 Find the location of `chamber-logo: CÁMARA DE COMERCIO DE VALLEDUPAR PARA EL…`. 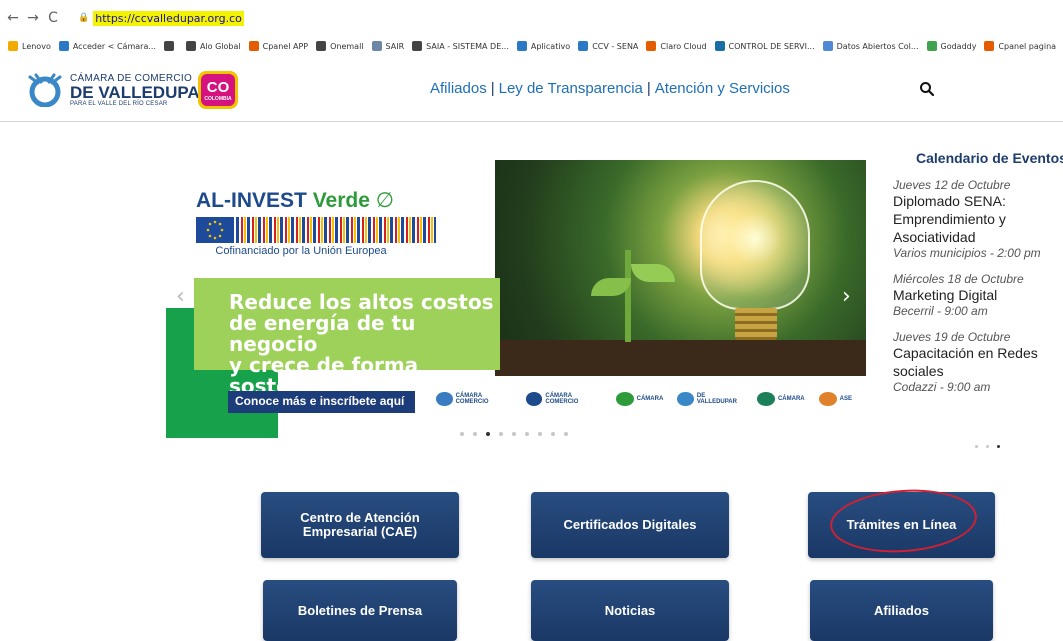

chamber-logo: CÁMARA DE COMERCIO DE VALLEDUPAR PARA EL… is located at coordinates (119, 90).